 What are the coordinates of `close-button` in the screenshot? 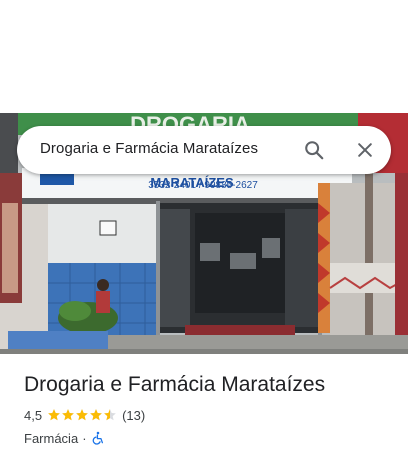 It's located at (365, 150).